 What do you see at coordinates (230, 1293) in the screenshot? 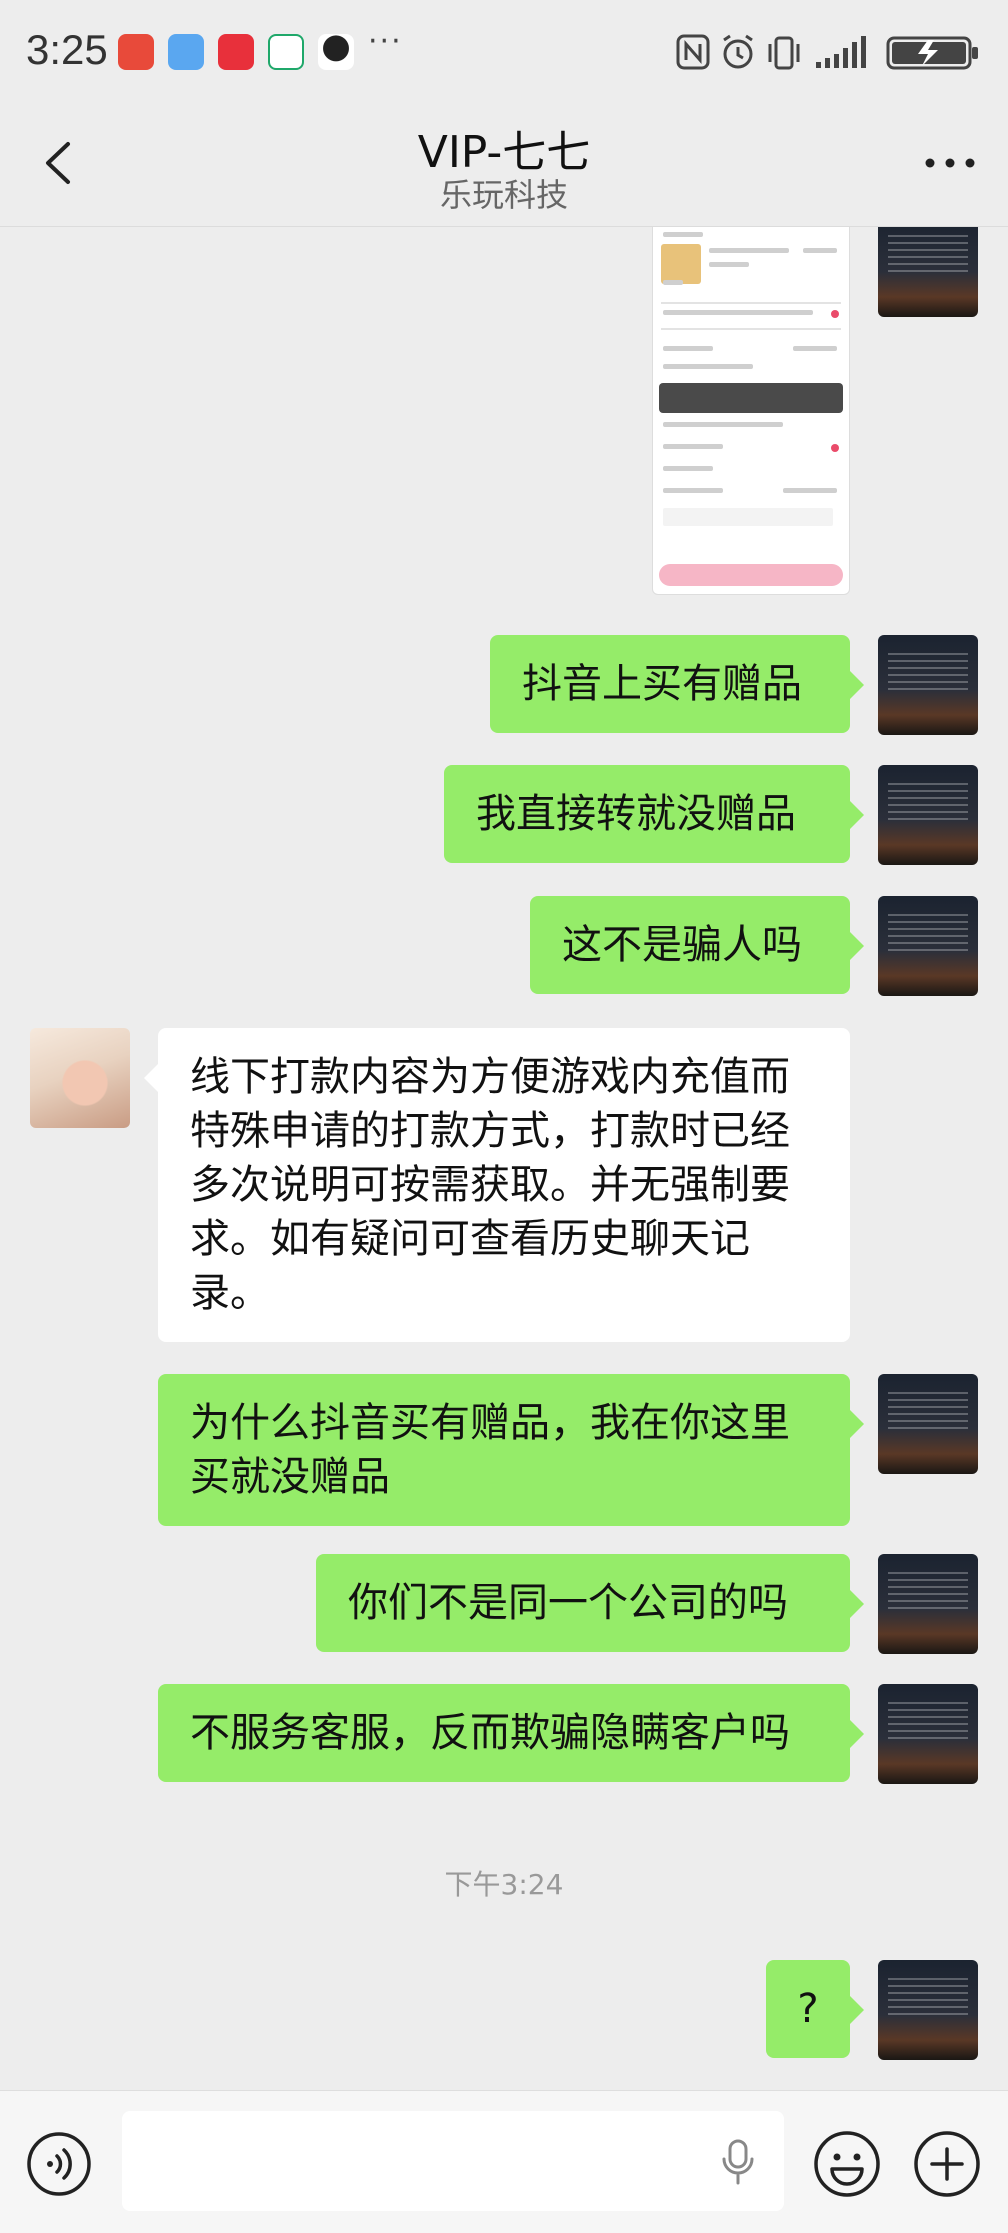
I see `message-text-line: 录。` at bounding box center [230, 1293].